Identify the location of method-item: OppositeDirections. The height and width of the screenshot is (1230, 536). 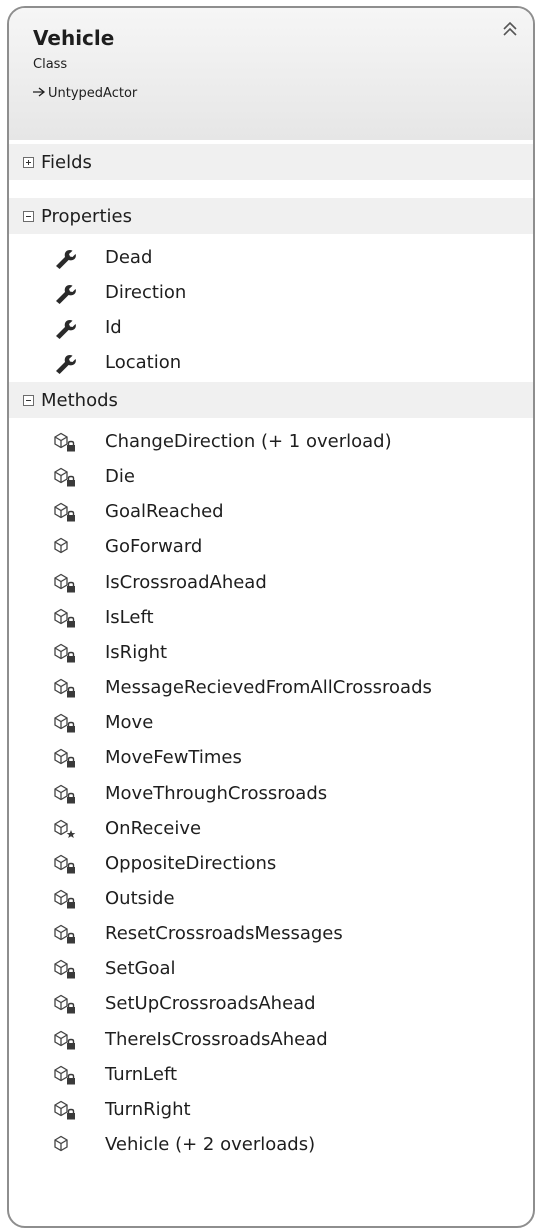
(271, 864).